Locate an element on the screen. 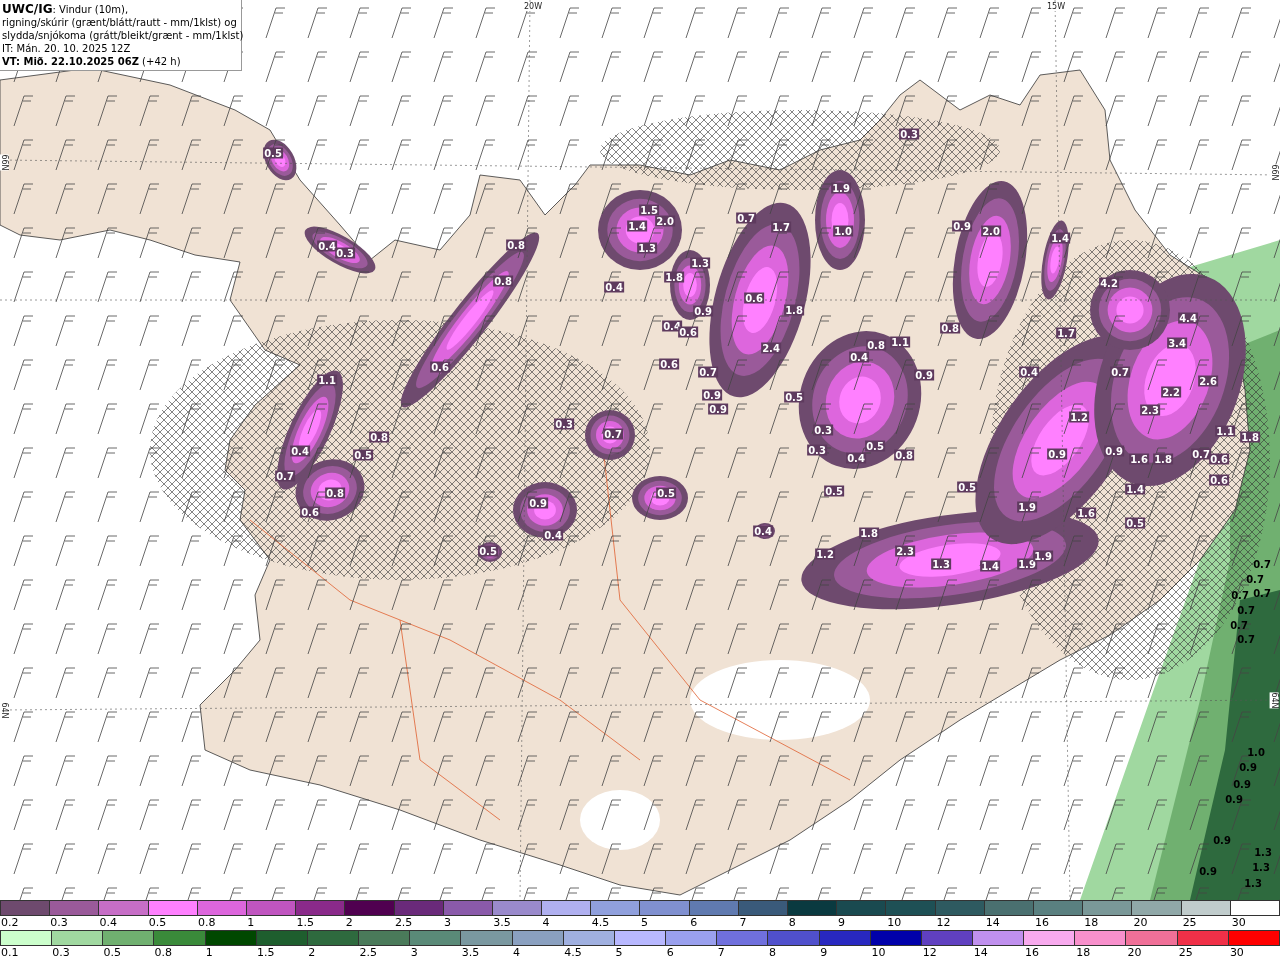 The image size is (1280, 960). longitude-label: 15W is located at coordinates (1056, 6).